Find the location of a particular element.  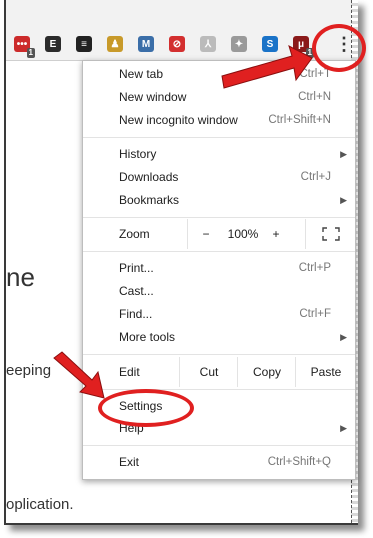

copy-label: Copy is located at coordinates (266, 372).